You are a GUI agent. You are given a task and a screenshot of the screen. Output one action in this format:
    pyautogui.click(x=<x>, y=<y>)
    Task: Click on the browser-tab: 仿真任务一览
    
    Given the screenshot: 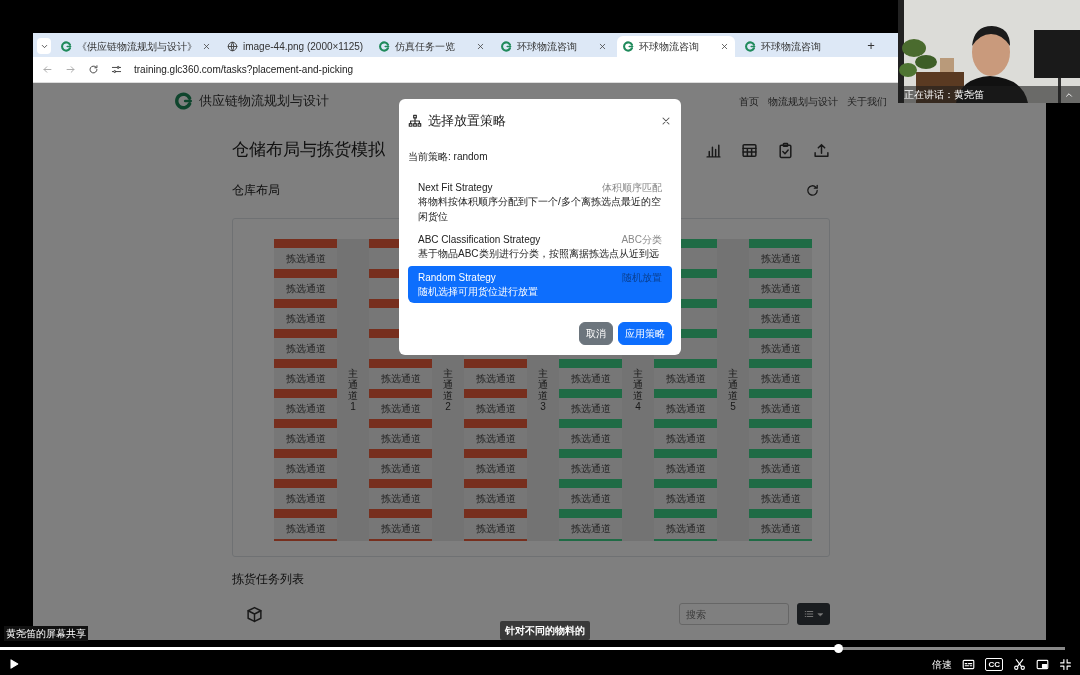 What is the action you would take?
    pyautogui.click(x=432, y=46)
    